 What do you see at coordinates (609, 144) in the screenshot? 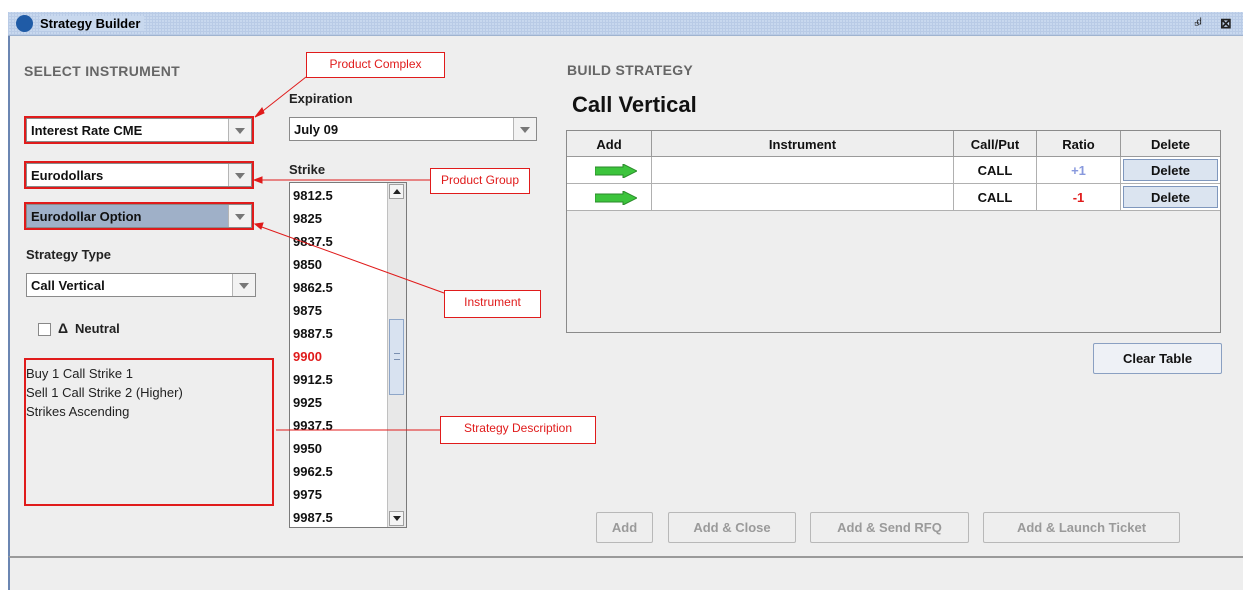
I see `column-header-add: Add` at bounding box center [609, 144].